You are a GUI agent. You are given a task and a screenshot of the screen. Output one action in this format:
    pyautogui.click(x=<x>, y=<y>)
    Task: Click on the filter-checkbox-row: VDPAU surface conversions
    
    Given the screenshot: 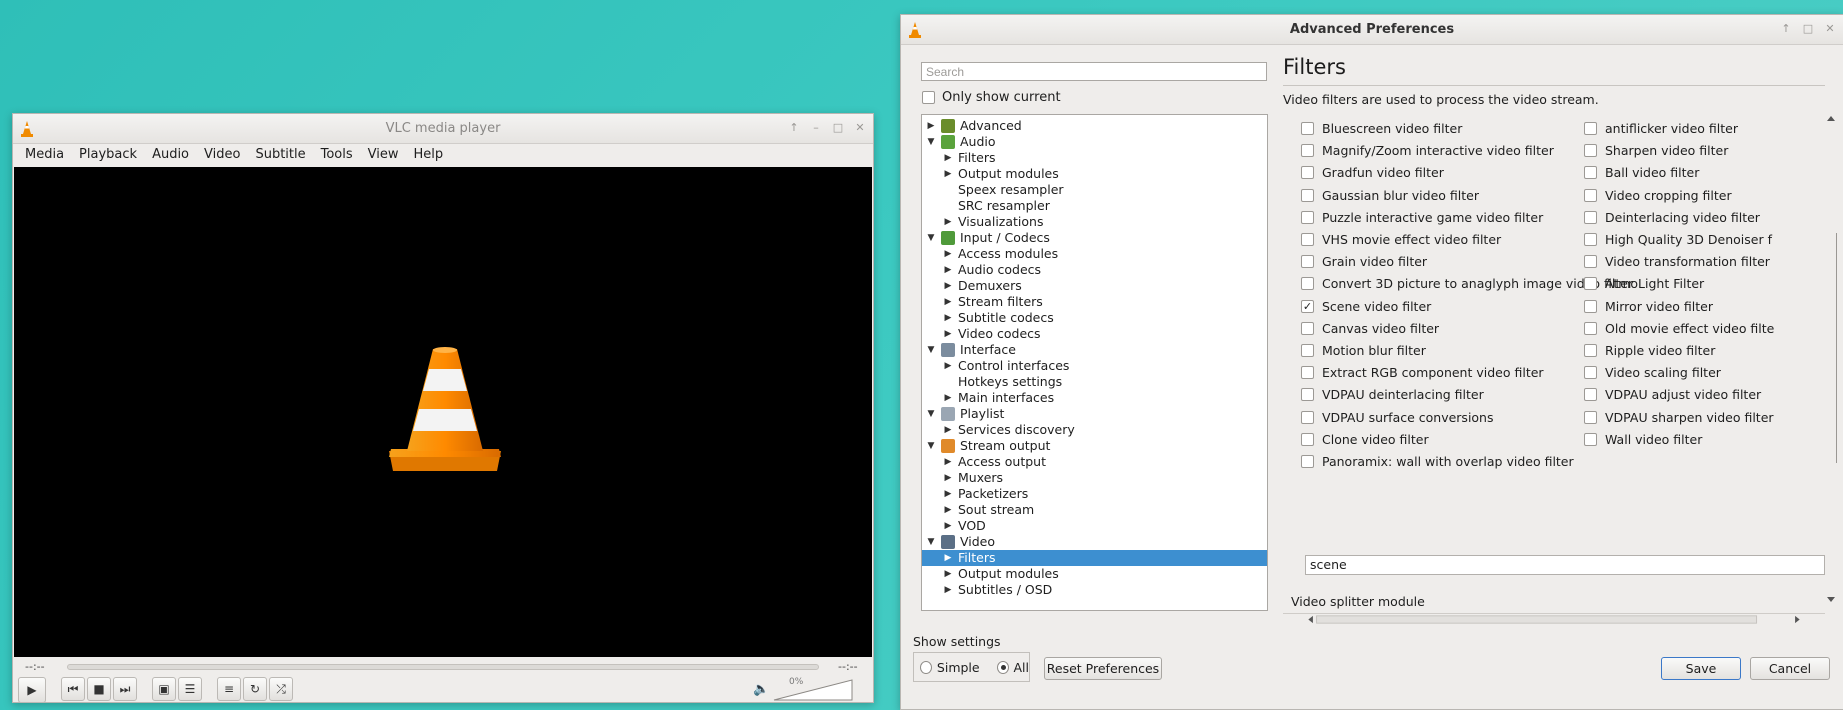 What is the action you would take?
    pyautogui.click(x=1397, y=417)
    